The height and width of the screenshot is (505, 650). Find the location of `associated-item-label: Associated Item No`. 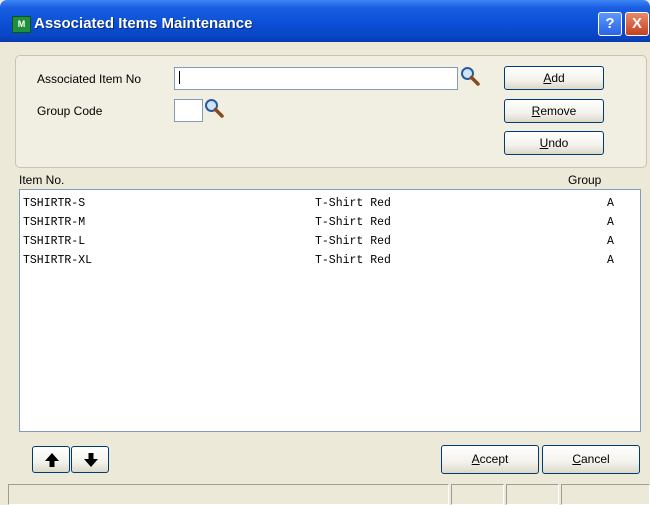

associated-item-label: Associated Item No is located at coordinates (89, 79).